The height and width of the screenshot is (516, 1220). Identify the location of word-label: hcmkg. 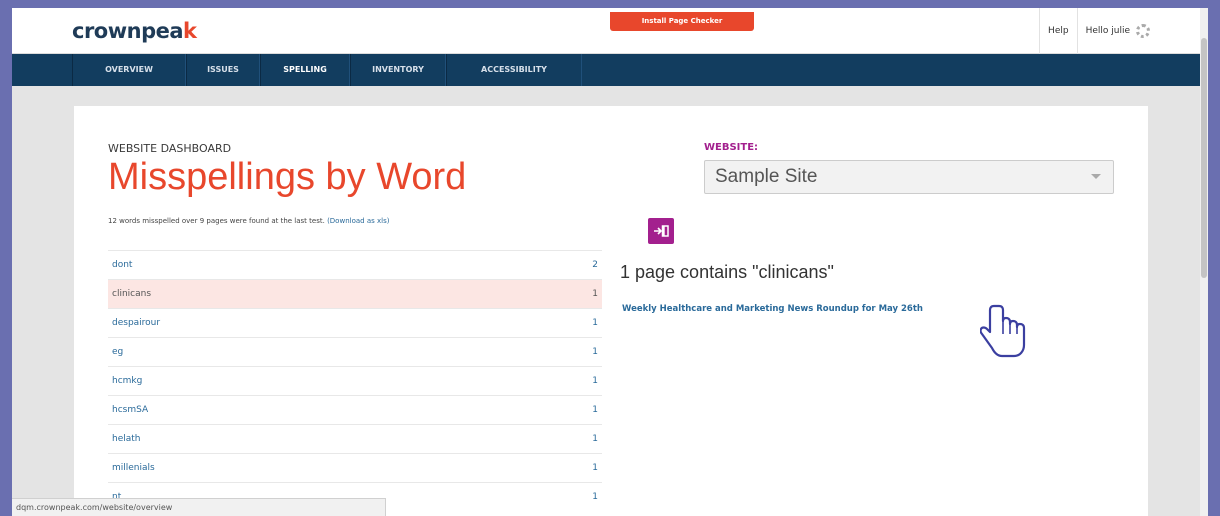
(127, 381).